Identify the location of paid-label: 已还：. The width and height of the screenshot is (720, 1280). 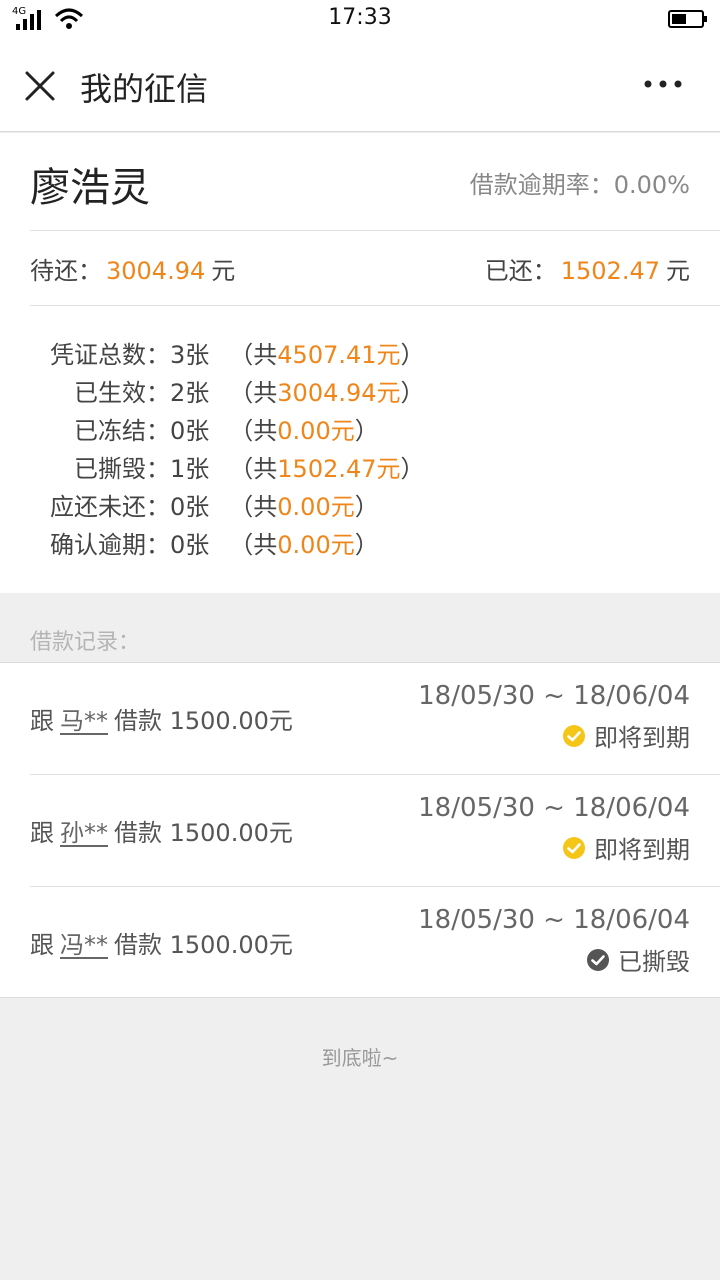
(520, 271).